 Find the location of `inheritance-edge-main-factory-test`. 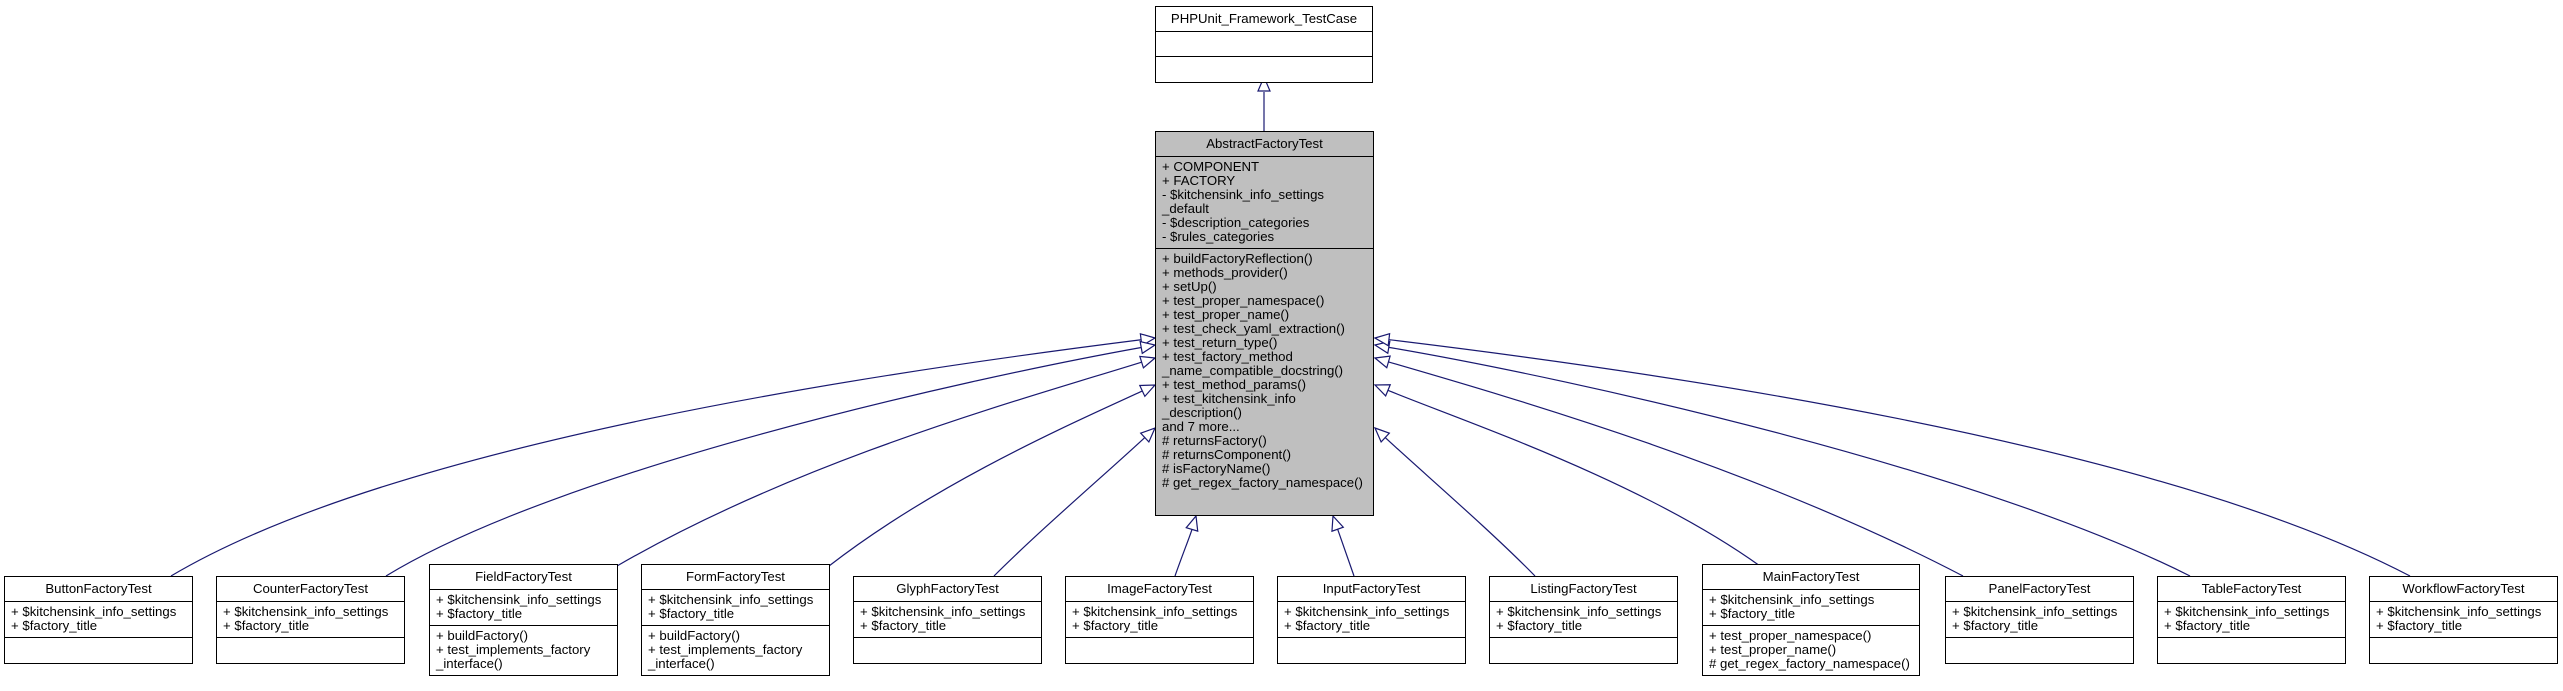

inheritance-edge-main-factory-test is located at coordinates (1574, 478).